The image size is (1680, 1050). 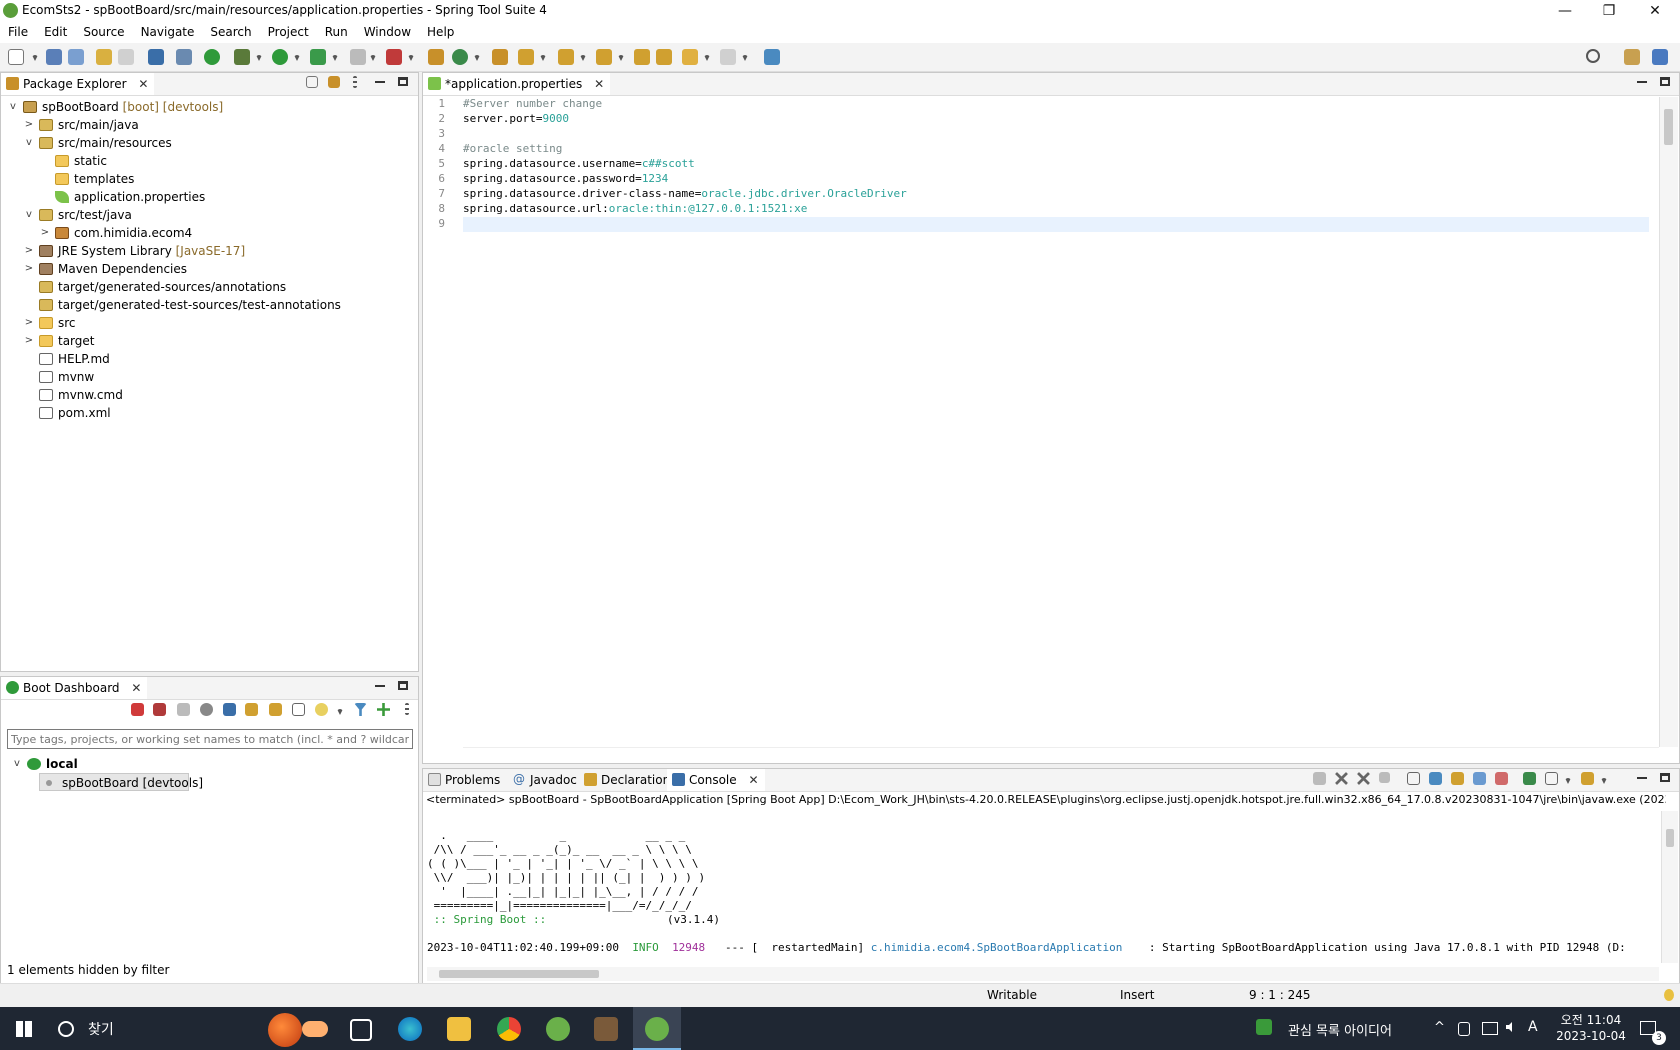 I want to click on tree-item: > src/main/java, so click(x=209, y=125).